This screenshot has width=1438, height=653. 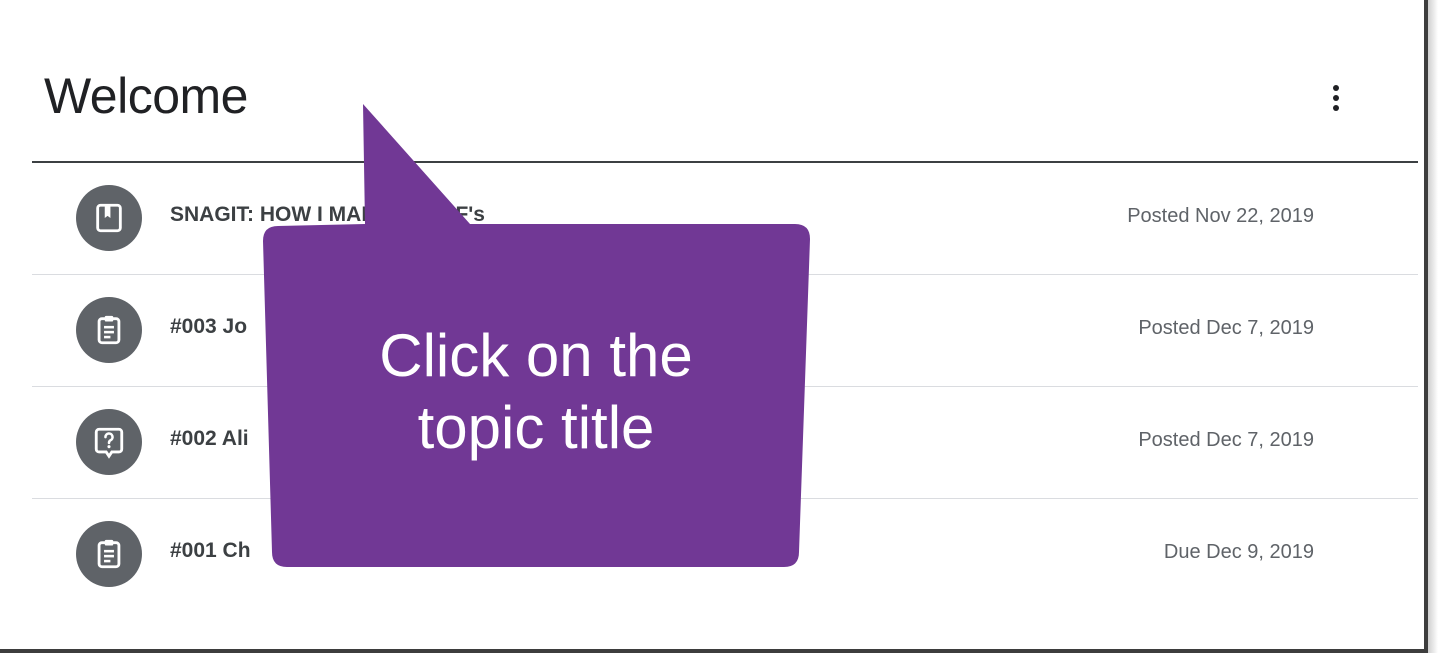 What do you see at coordinates (210, 551) in the screenshot?
I see `item-title: #001 Ch` at bounding box center [210, 551].